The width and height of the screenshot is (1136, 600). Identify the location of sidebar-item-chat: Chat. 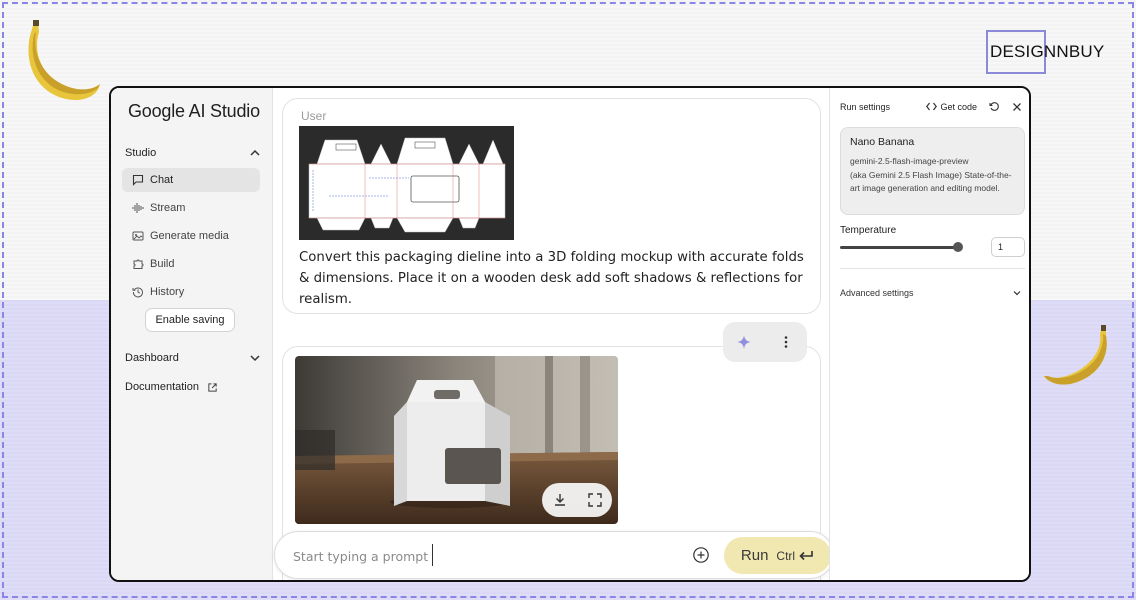
(191, 180).